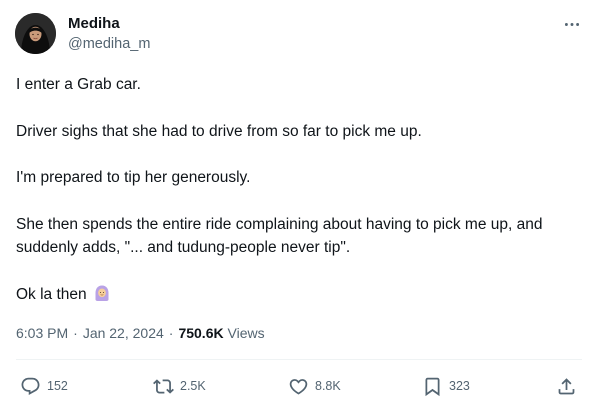 This screenshot has width=590, height=410. What do you see at coordinates (57, 386) in the screenshot?
I see `reply-count: 152` at bounding box center [57, 386].